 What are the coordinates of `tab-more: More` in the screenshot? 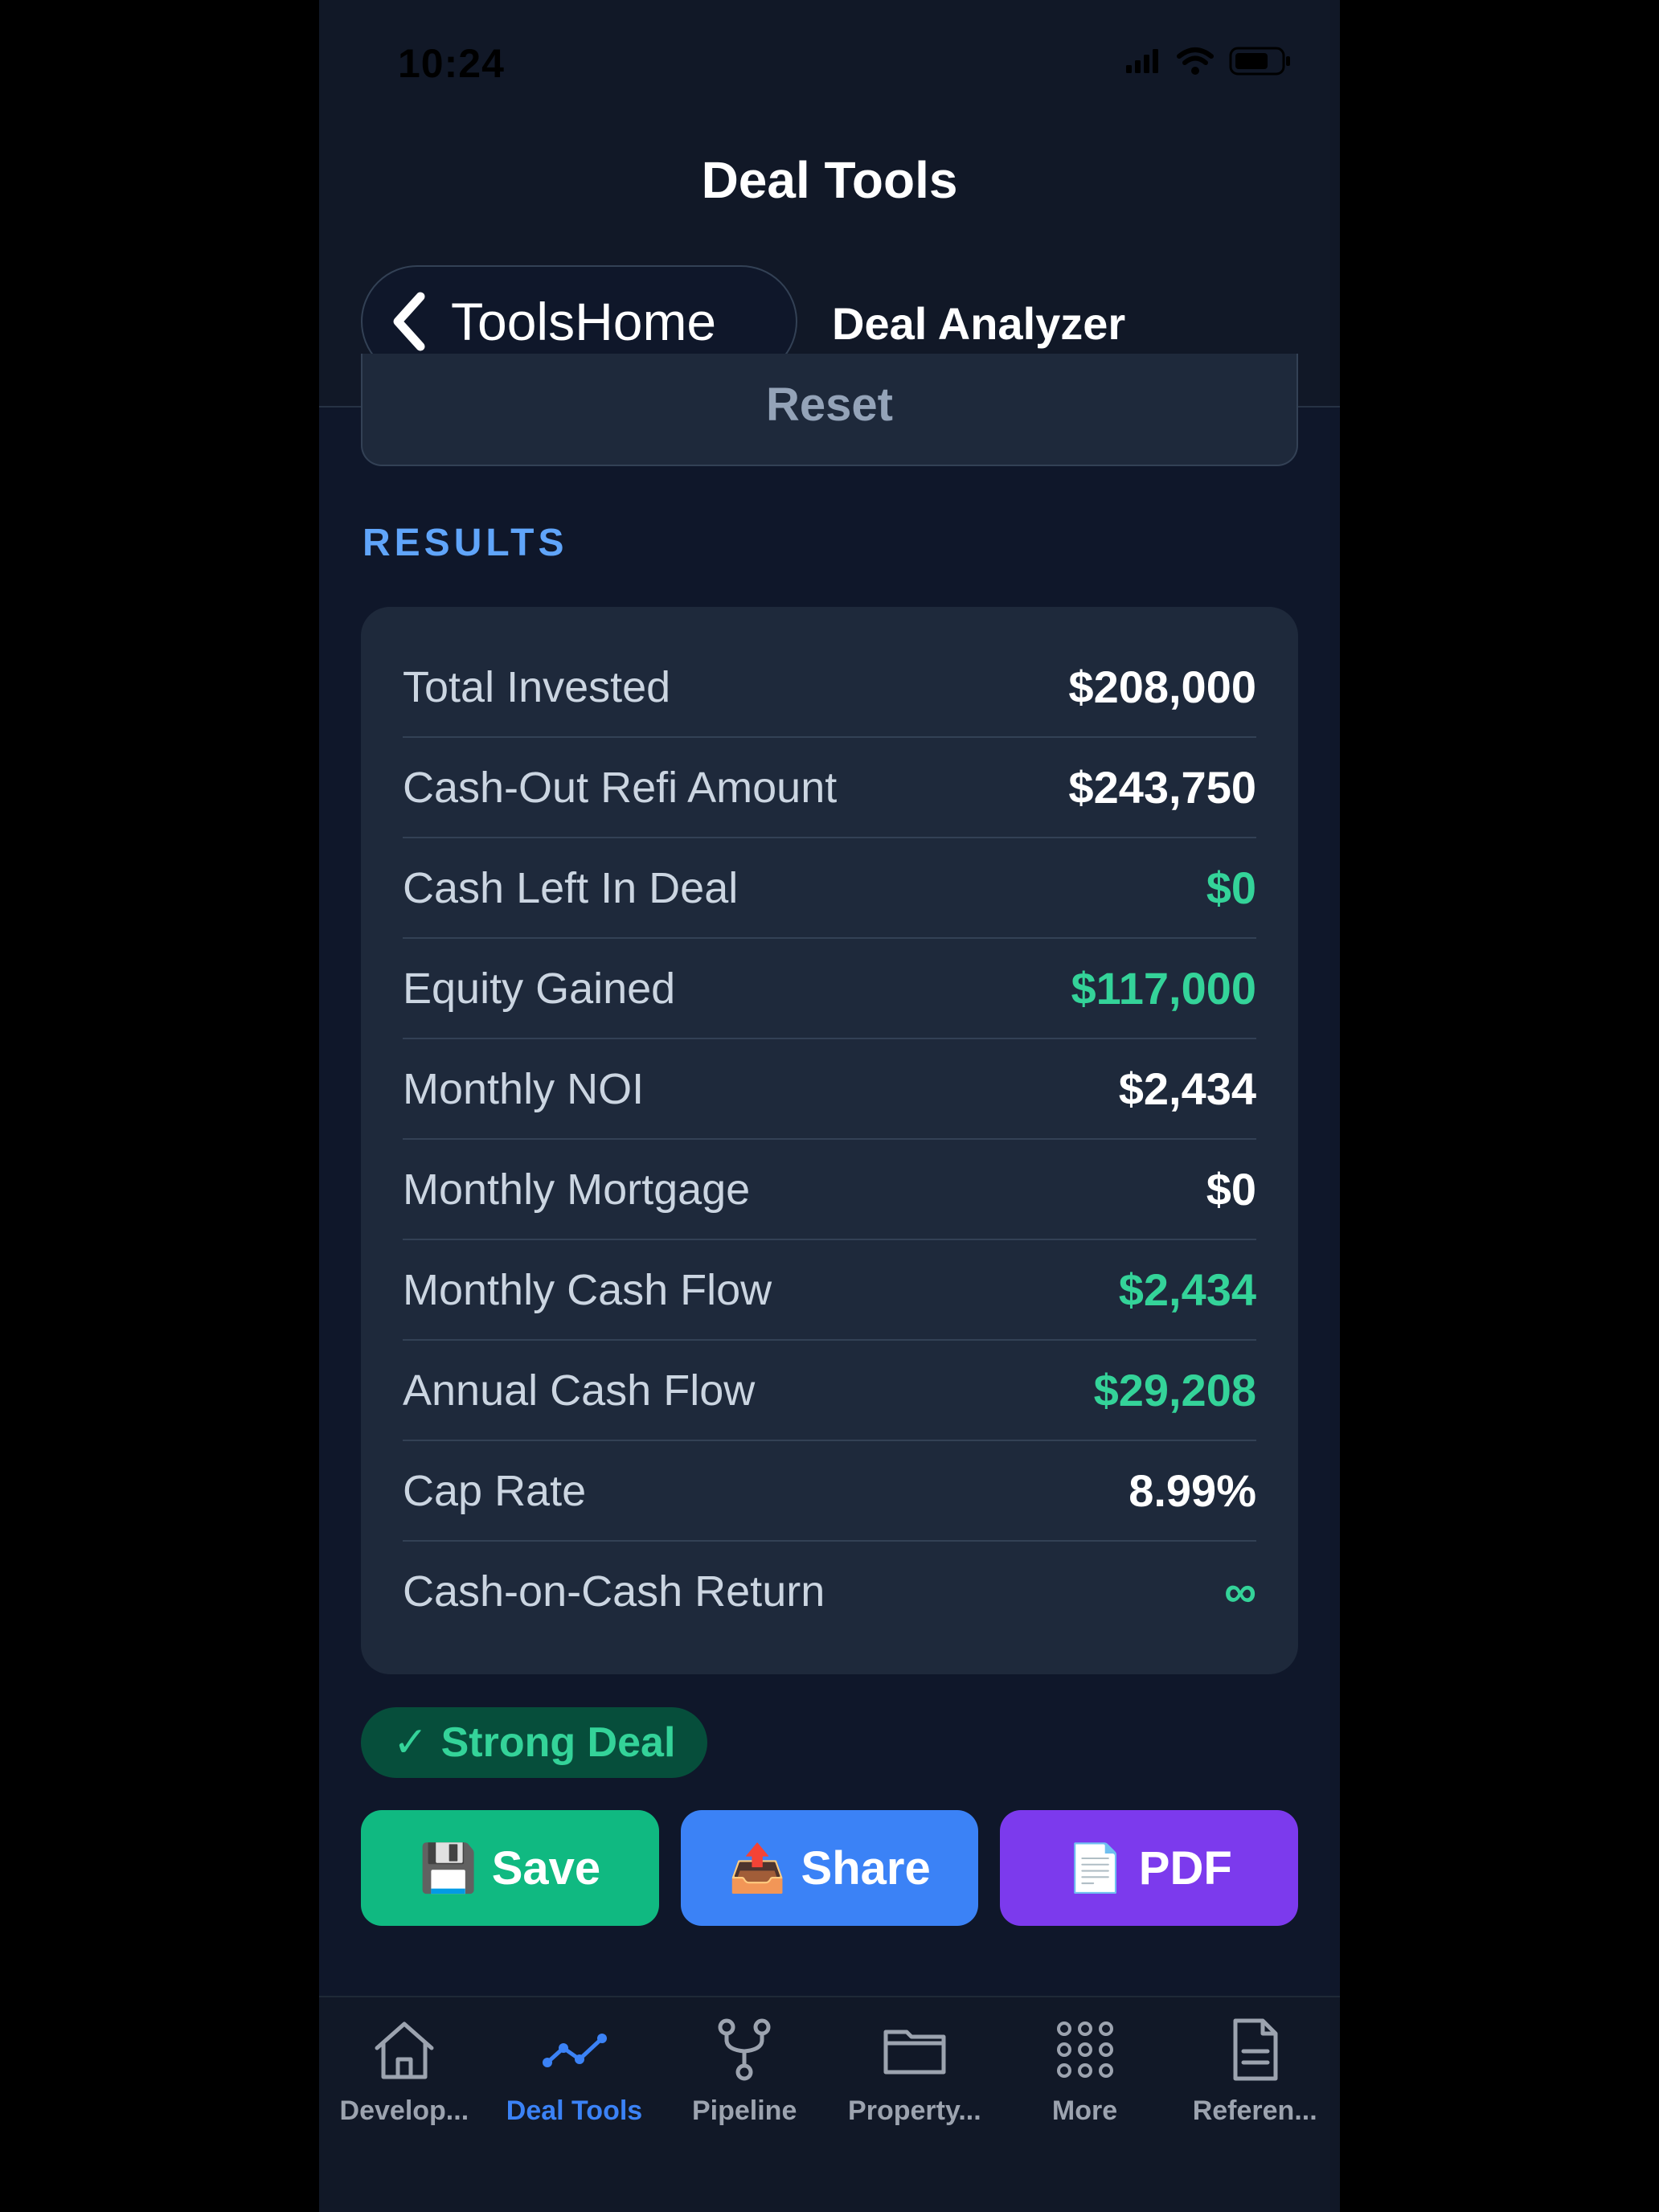 It's located at (1085, 2104).